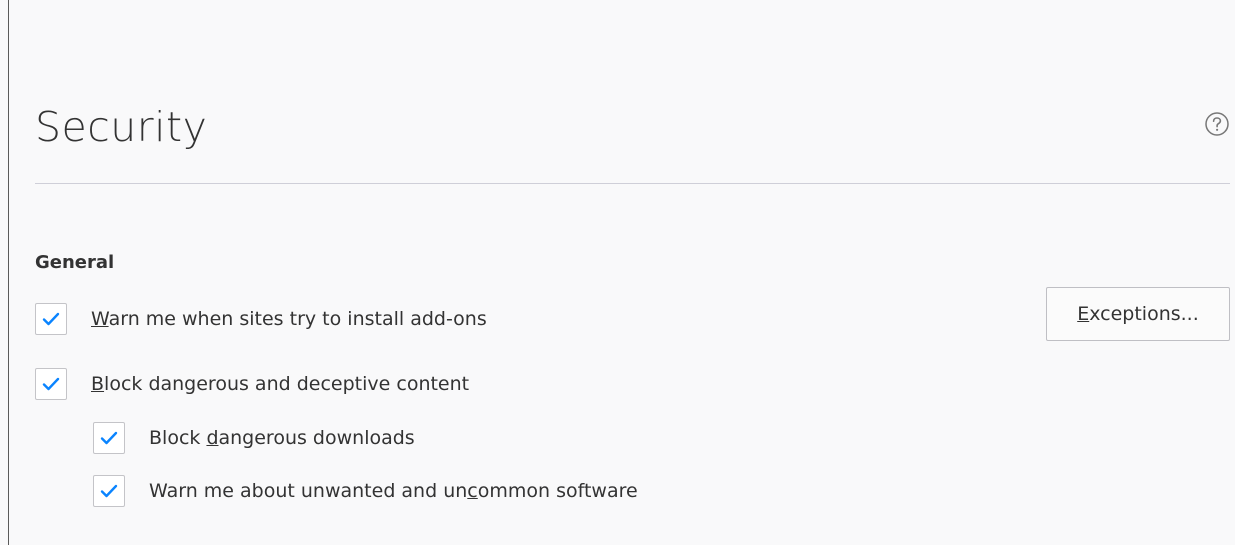  I want to click on warn-unwanted-text: ommon software, so click(557, 491).